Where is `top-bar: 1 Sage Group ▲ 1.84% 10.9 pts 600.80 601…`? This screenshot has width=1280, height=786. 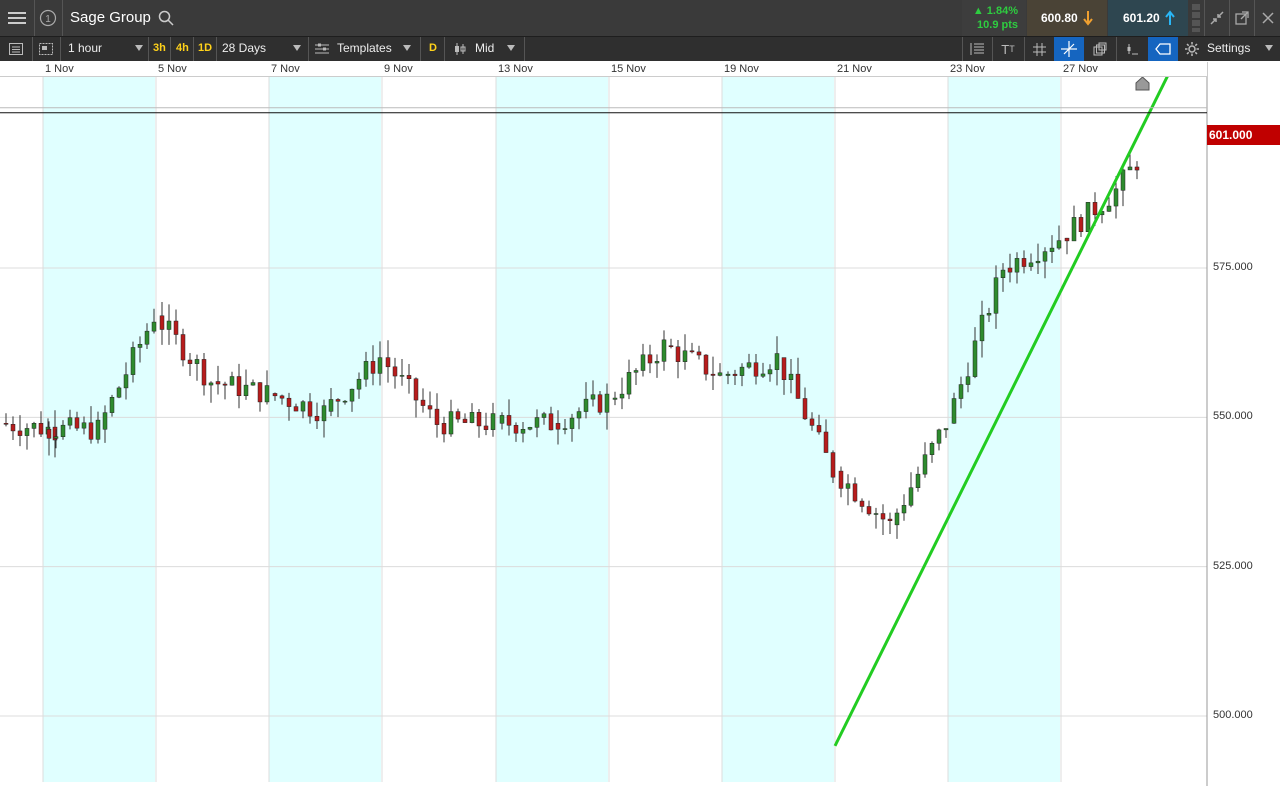
top-bar: 1 Sage Group ▲ 1.84% 10.9 pts 600.80 601… is located at coordinates (640, 18).